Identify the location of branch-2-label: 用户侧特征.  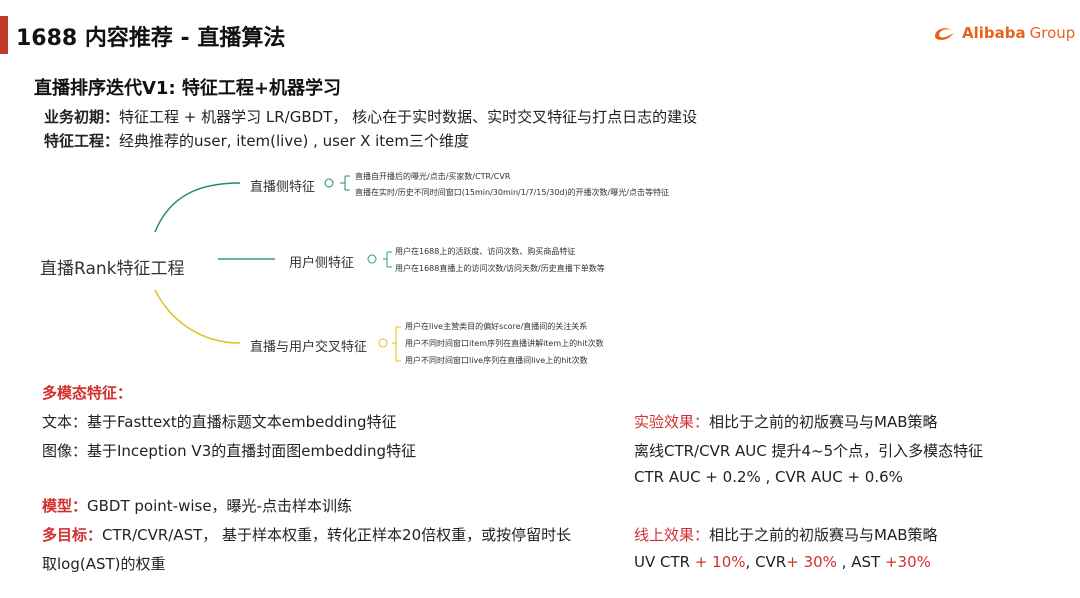
(322, 263).